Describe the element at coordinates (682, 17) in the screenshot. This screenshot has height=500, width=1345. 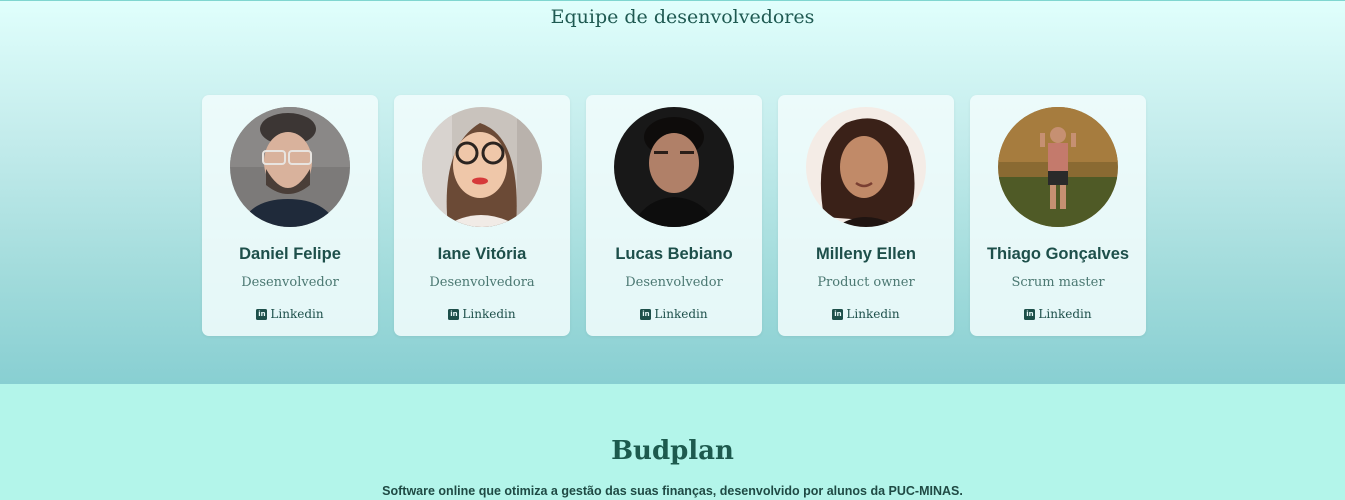
I see `team-title: Equipe de desenvolvedores` at that location.